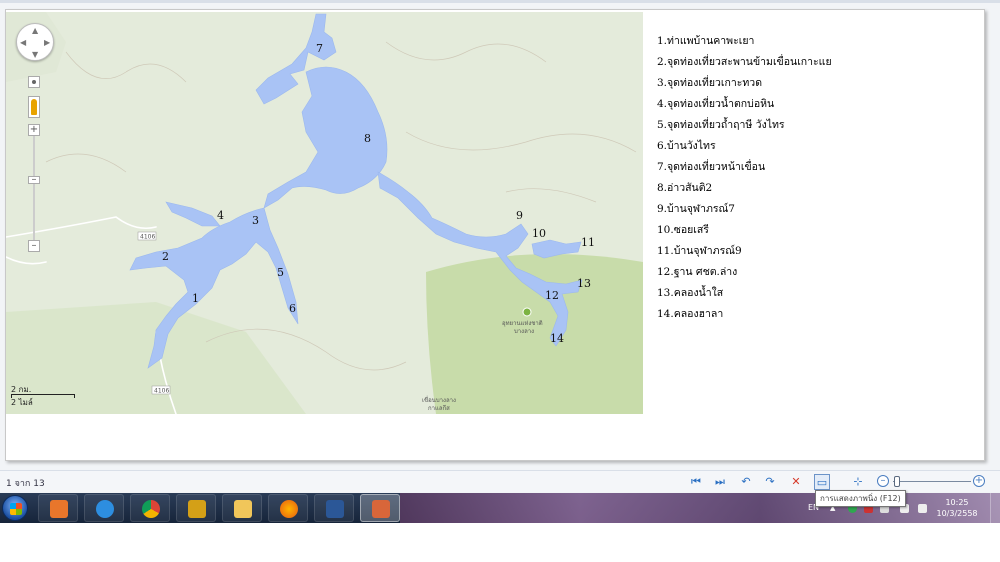 This screenshot has height=562, width=1000. What do you see at coordinates (34, 180) in the screenshot?
I see `map-zoom-thumb: –` at bounding box center [34, 180].